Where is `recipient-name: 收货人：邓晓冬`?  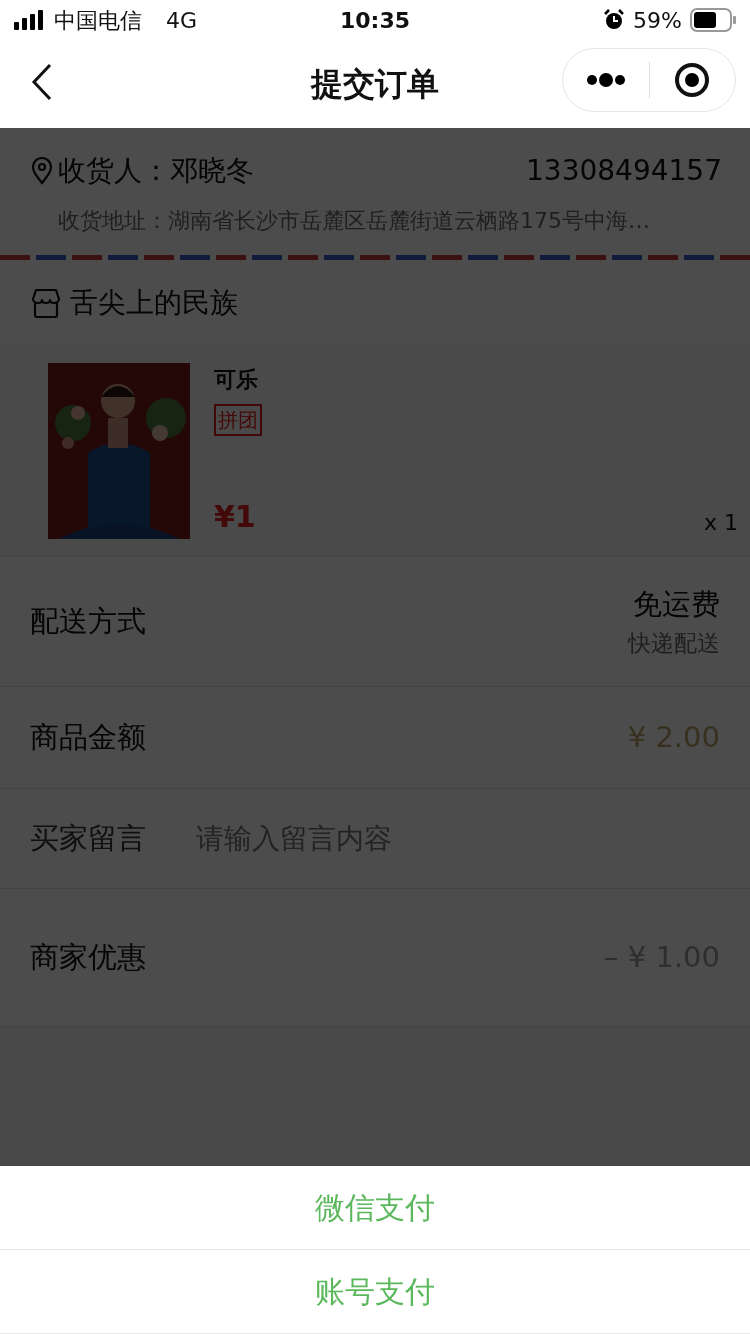
recipient-name: 收货人：邓晓冬 is located at coordinates (156, 171).